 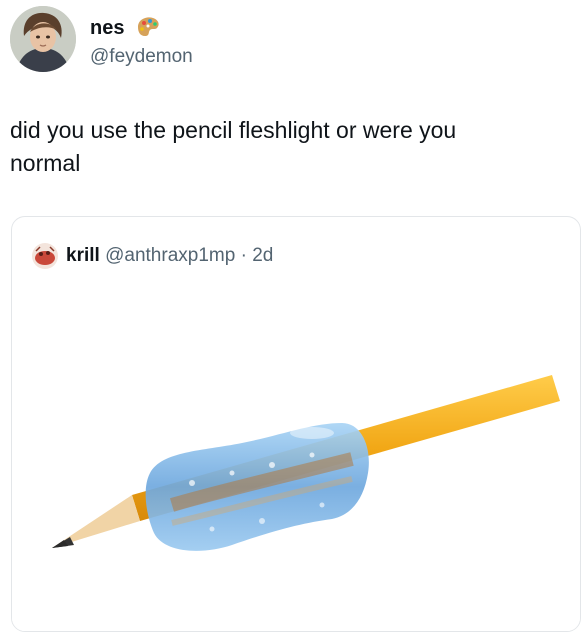 I want to click on quoted-meta: krill @anthraxp1mp · 2d, so click(x=169, y=256).